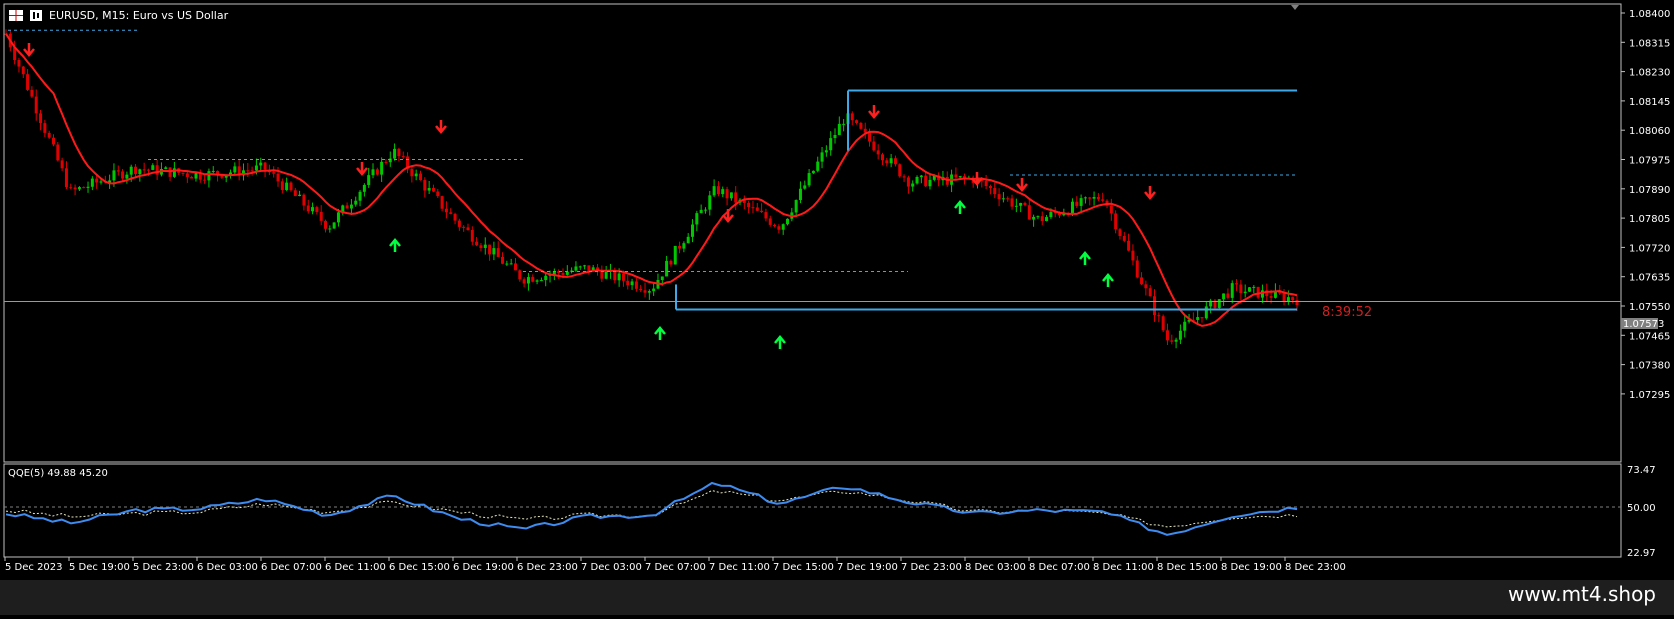 Image resolution: width=1674 pixels, height=619 pixels. Describe the element at coordinates (1649, 43) in the screenshot. I see `price-label: 1.08315` at that location.